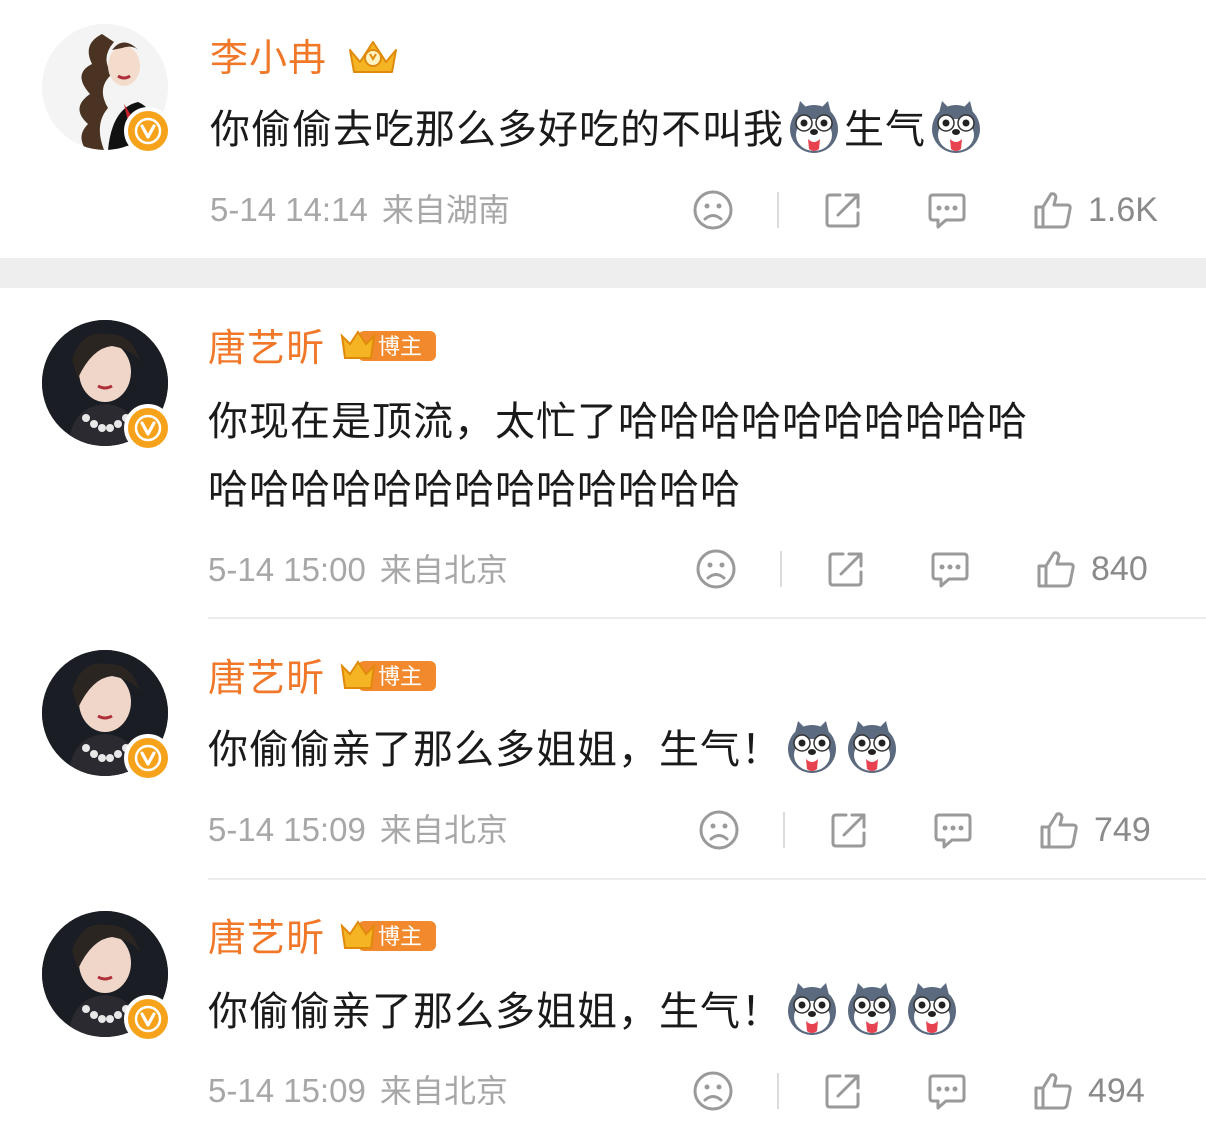  Describe the element at coordinates (688, 456) in the screenshot. I see `comment-text: 你现在是顶流，太忙了哈哈哈哈哈哈哈哈哈哈 哈哈哈哈哈哈哈哈哈哈哈哈哈` at that location.